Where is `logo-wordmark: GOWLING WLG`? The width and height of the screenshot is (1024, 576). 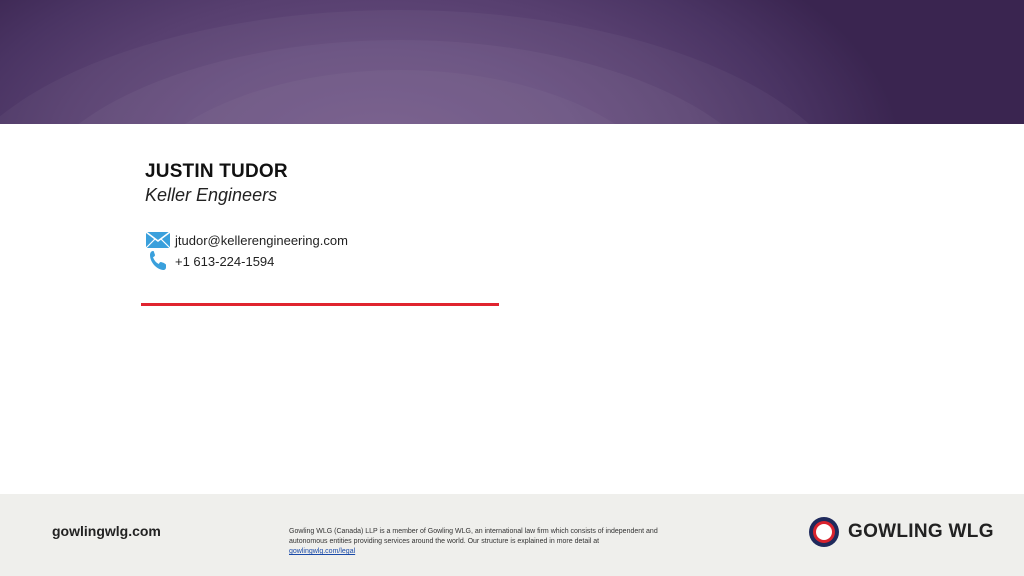 logo-wordmark: GOWLING WLG is located at coordinates (921, 531).